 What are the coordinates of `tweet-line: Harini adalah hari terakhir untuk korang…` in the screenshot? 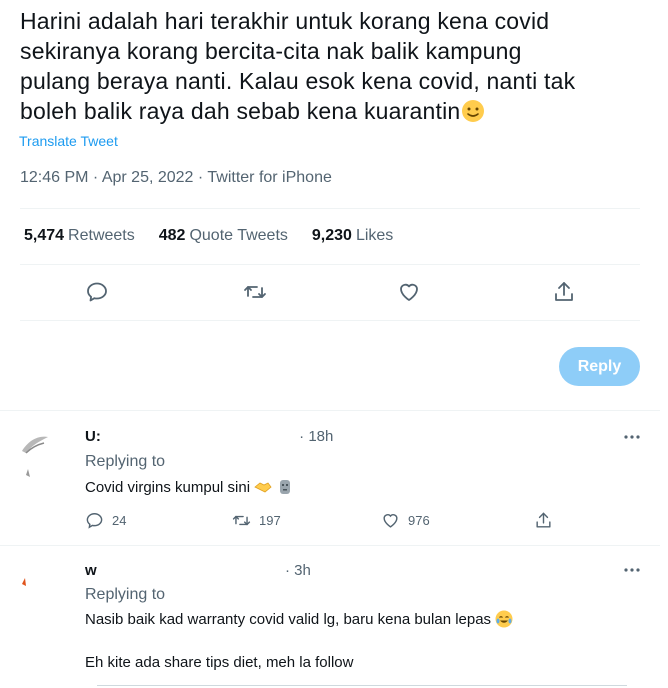 It's located at (285, 21).